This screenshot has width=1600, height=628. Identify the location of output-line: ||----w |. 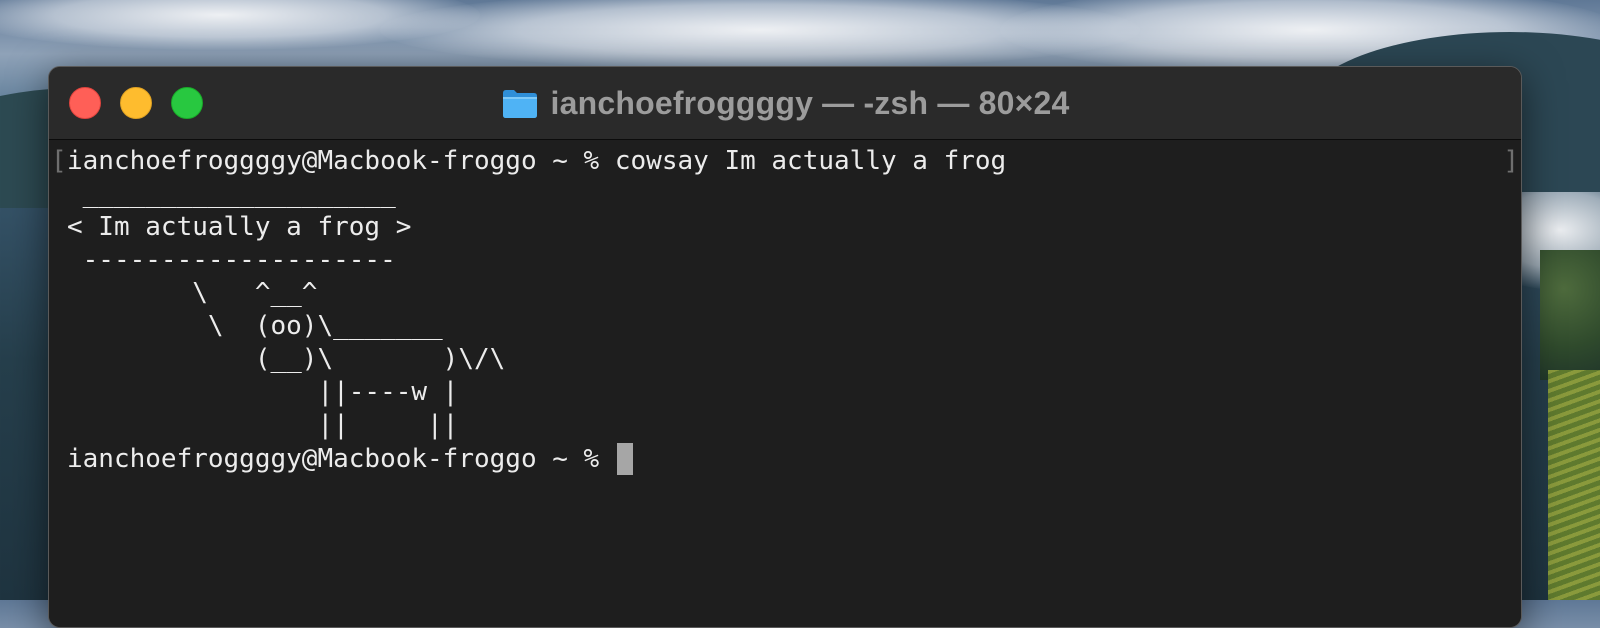
(263, 392).